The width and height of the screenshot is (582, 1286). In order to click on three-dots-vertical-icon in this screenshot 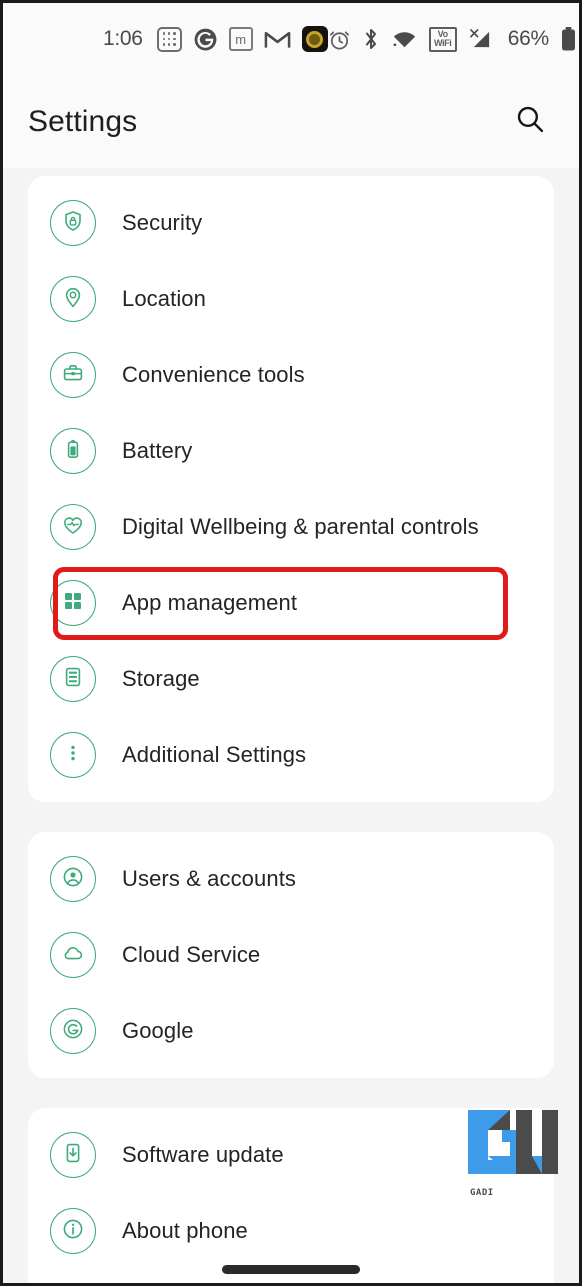, I will do `click(73, 755)`.